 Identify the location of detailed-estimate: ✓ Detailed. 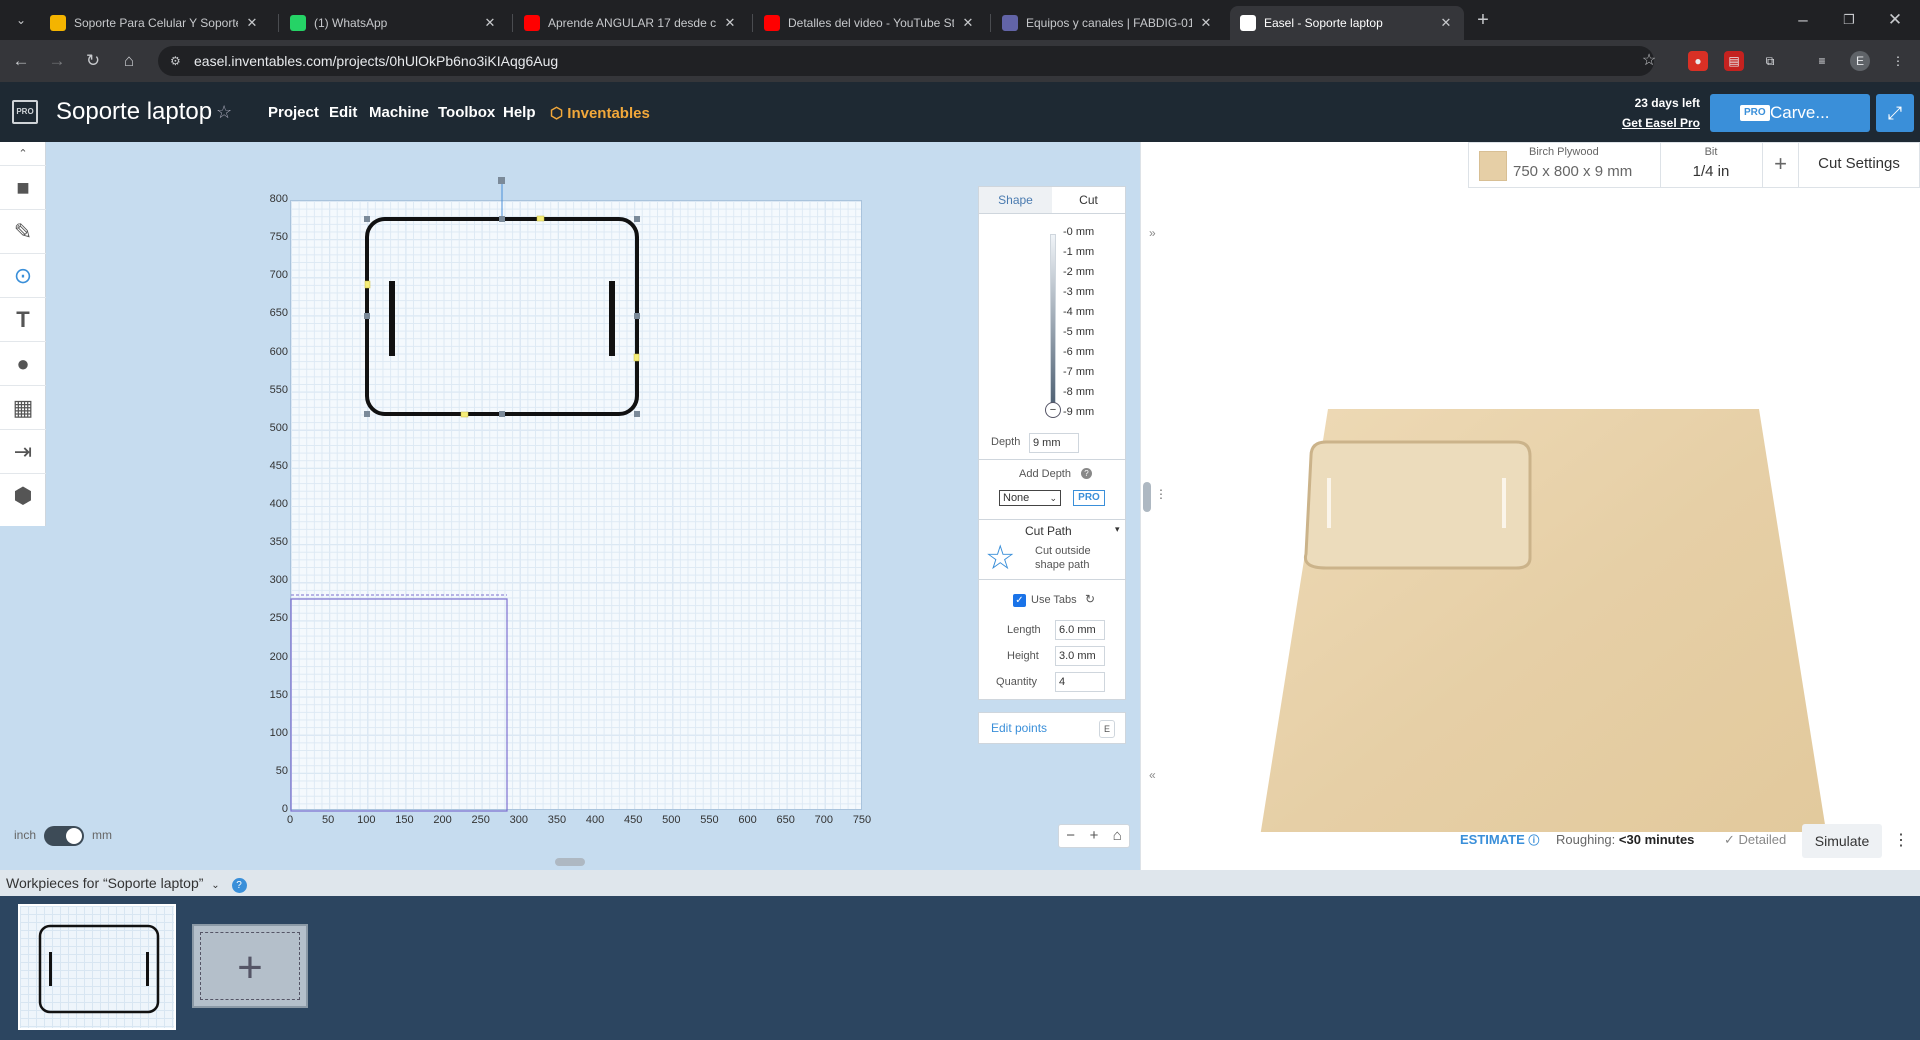
(1755, 840).